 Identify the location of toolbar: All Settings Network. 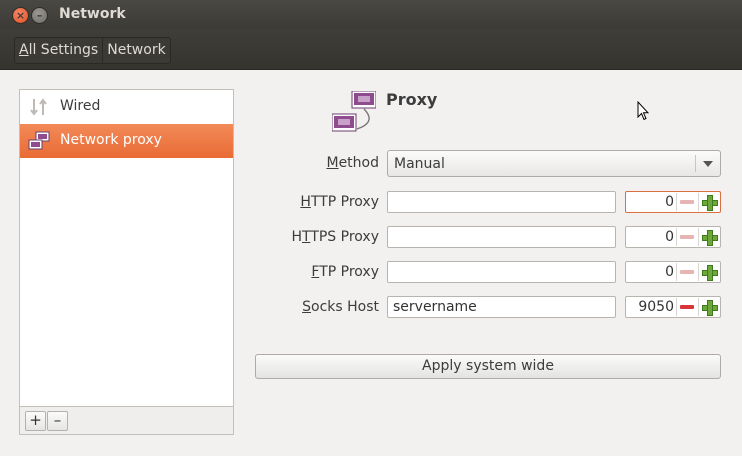
(371, 49).